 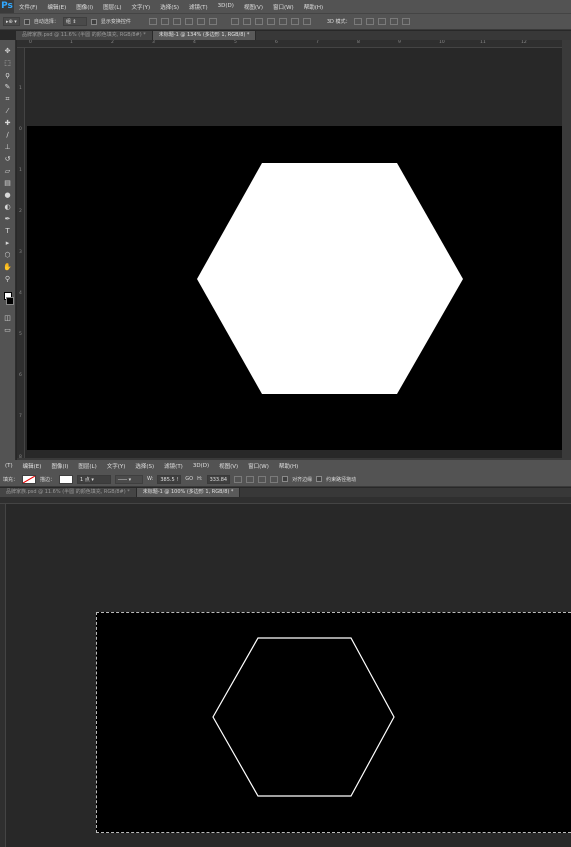 What do you see at coordinates (370, 21) in the screenshot?
I see `3d-roll-icon` at bounding box center [370, 21].